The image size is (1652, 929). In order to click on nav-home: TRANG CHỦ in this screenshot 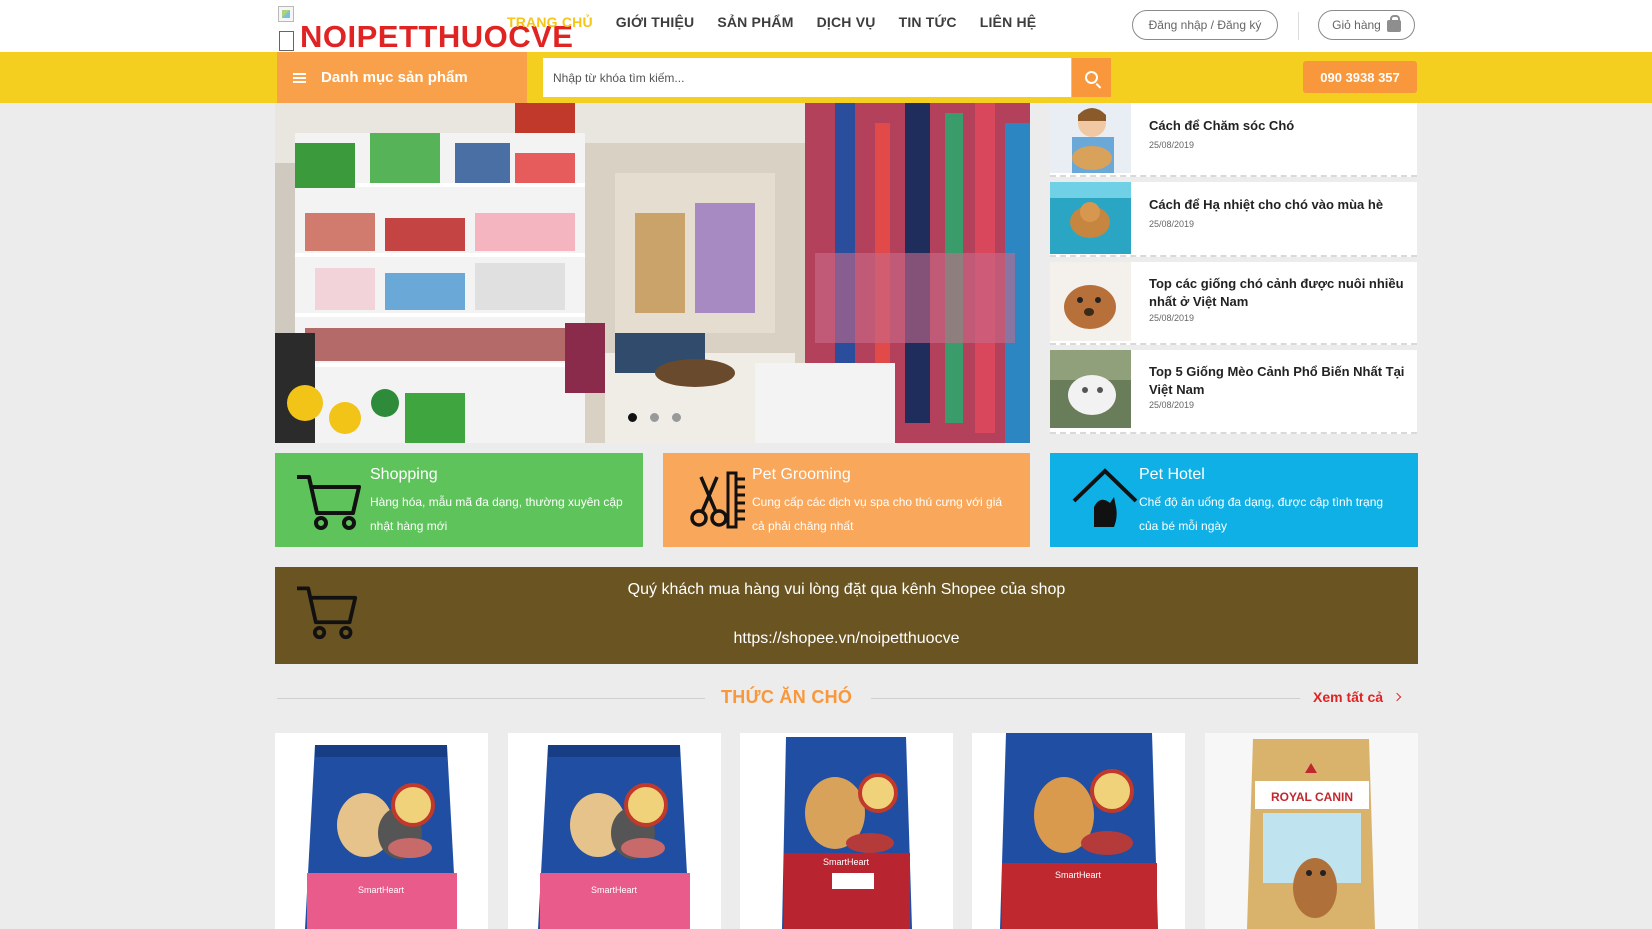, I will do `click(550, 25)`.